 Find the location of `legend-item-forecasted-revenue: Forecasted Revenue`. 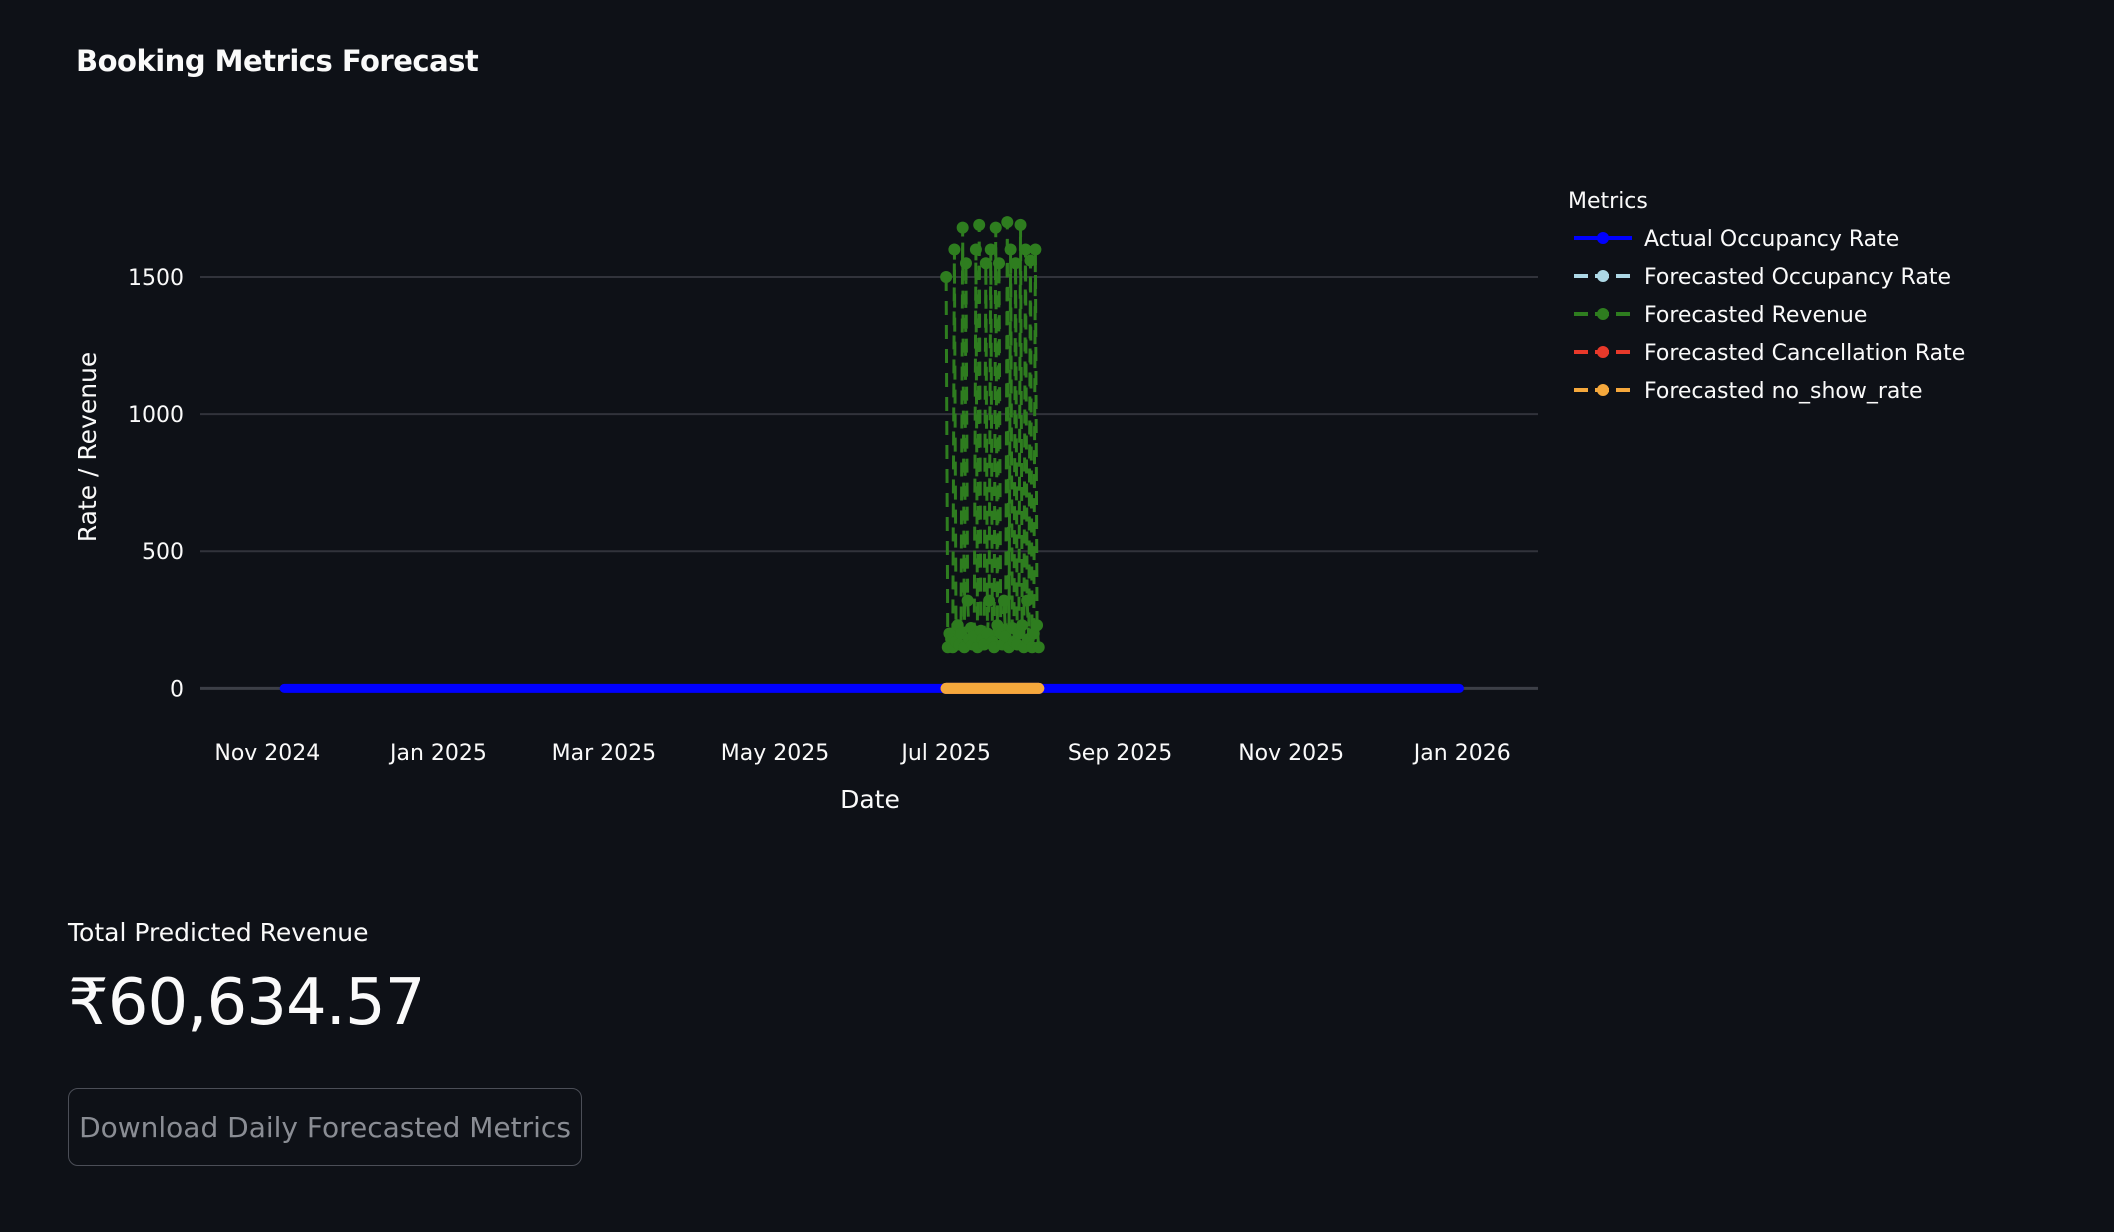

legend-item-forecasted-revenue: Forecasted Revenue is located at coordinates (1720, 315).